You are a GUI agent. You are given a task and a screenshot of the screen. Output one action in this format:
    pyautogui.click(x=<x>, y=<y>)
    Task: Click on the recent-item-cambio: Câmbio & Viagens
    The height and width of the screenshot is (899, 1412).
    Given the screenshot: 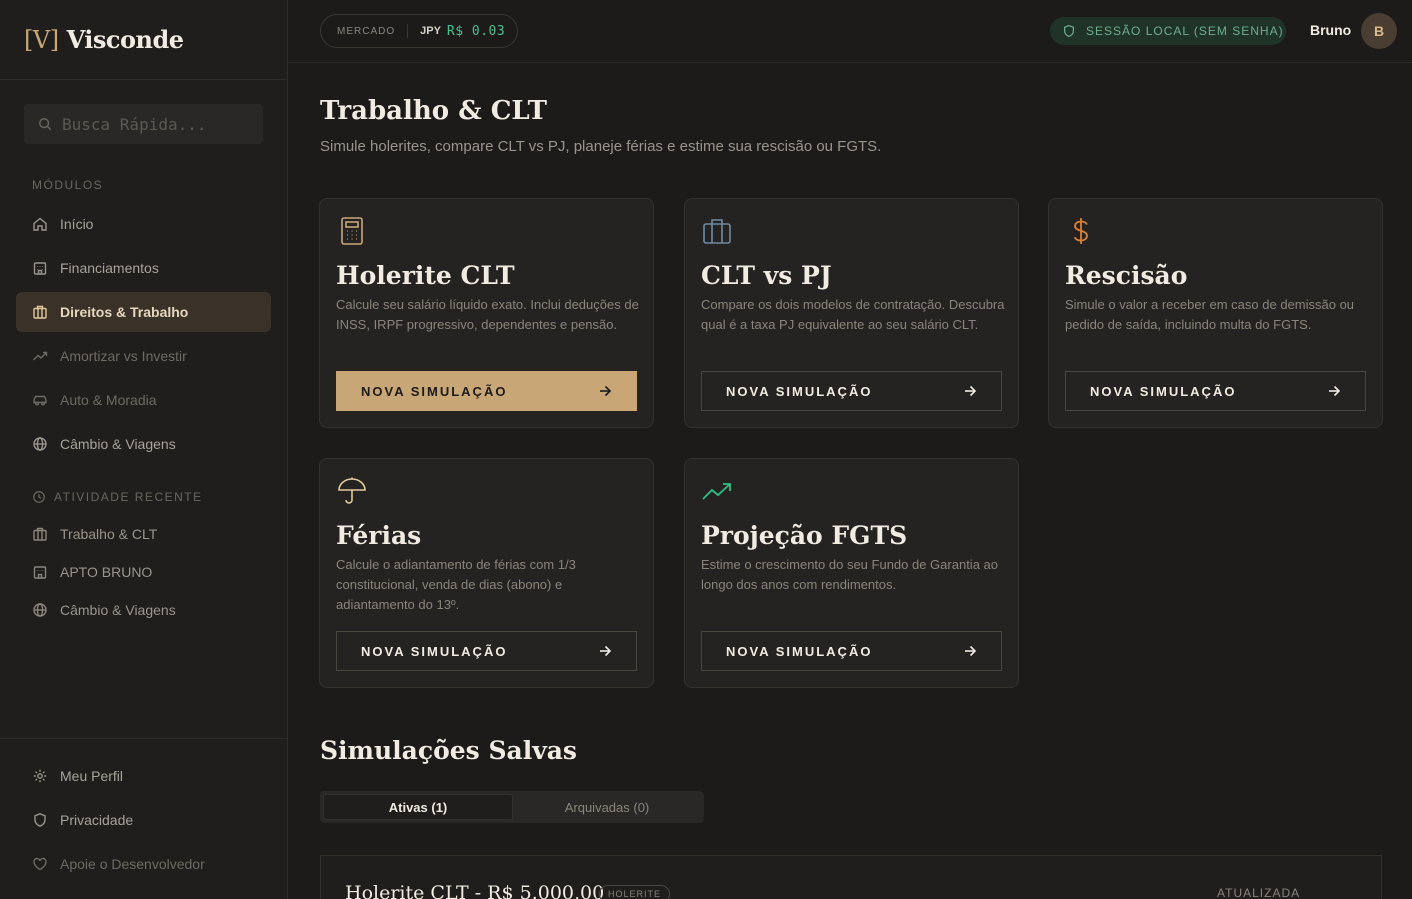 What is the action you would take?
    pyautogui.click(x=143, y=610)
    